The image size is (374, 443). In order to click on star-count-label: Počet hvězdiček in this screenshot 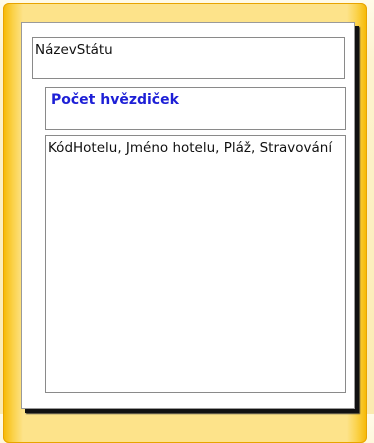, I will do `click(115, 100)`.